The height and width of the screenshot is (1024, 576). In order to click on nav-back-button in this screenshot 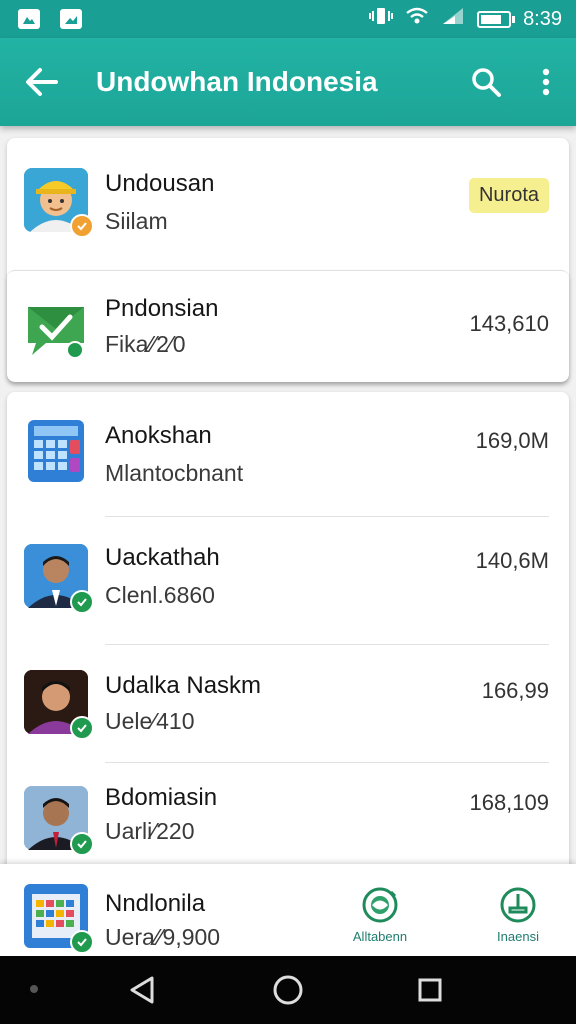, I will do `click(142, 992)`.